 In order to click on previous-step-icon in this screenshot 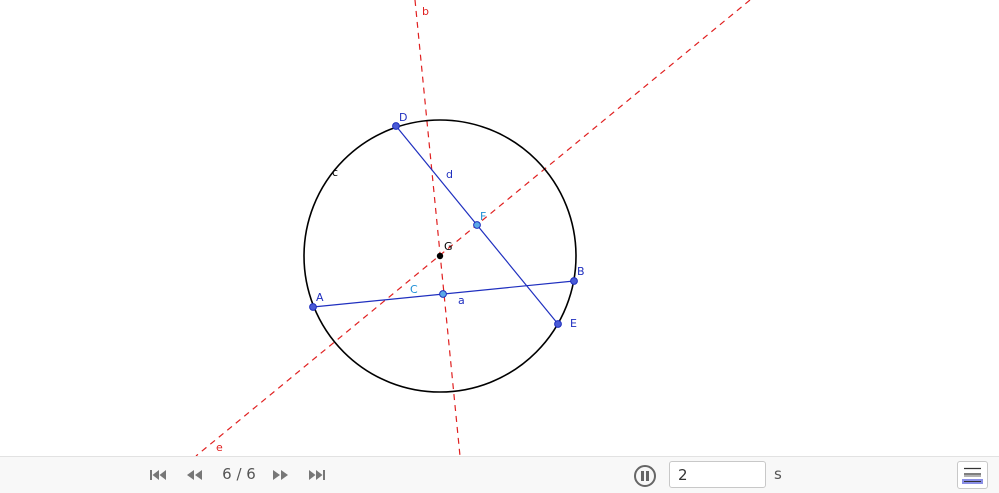, I will do `click(194, 475)`.